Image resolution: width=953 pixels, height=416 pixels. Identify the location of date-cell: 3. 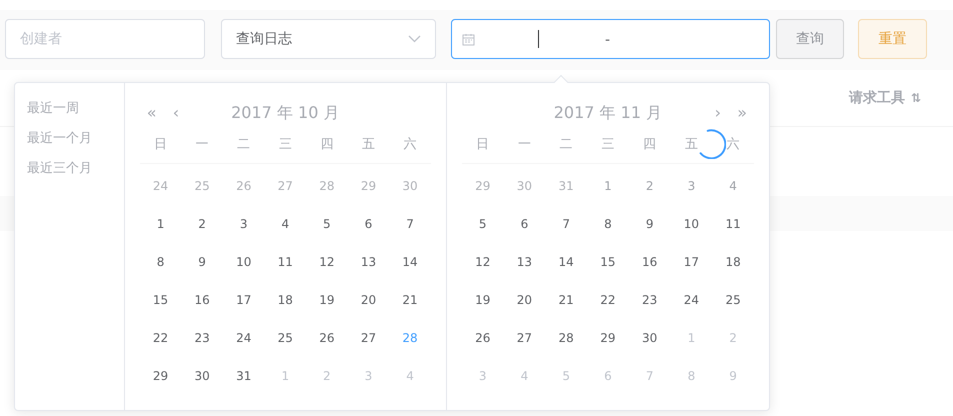
(243, 224).